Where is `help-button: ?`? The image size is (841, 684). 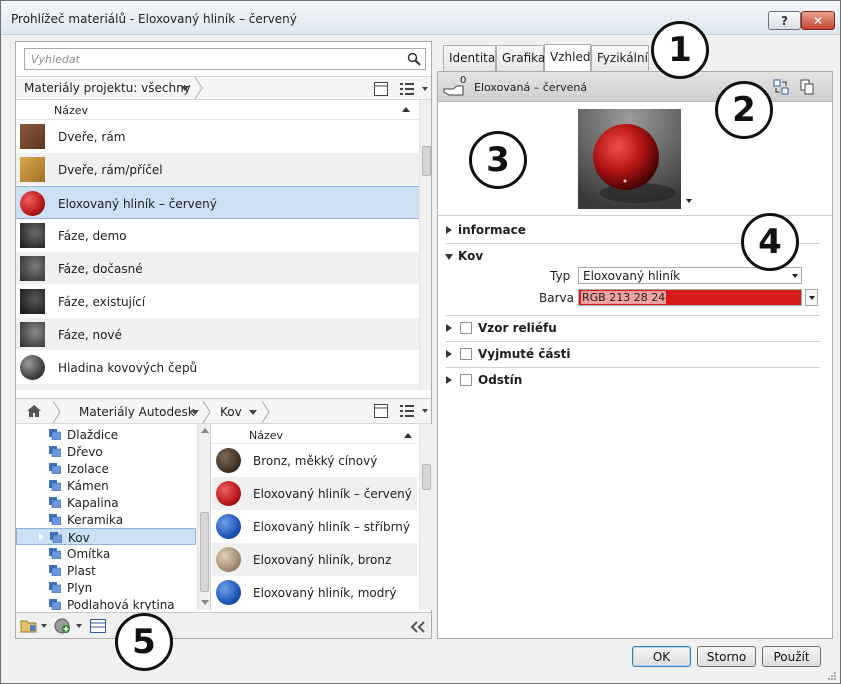 help-button: ? is located at coordinates (784, 20).